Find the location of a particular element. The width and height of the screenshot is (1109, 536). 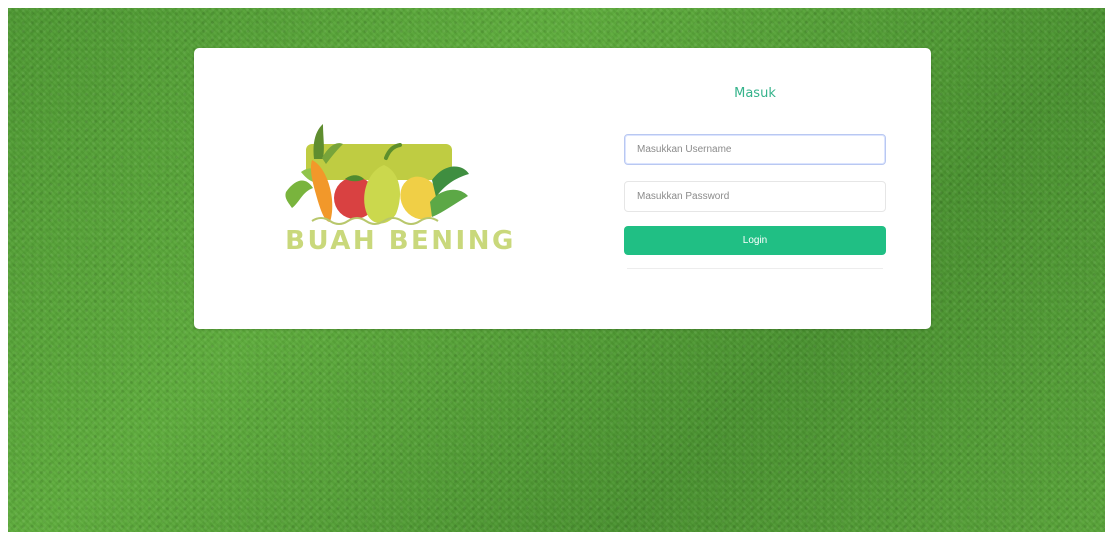

login-title: Masuk is located at coordinates (755, 93).